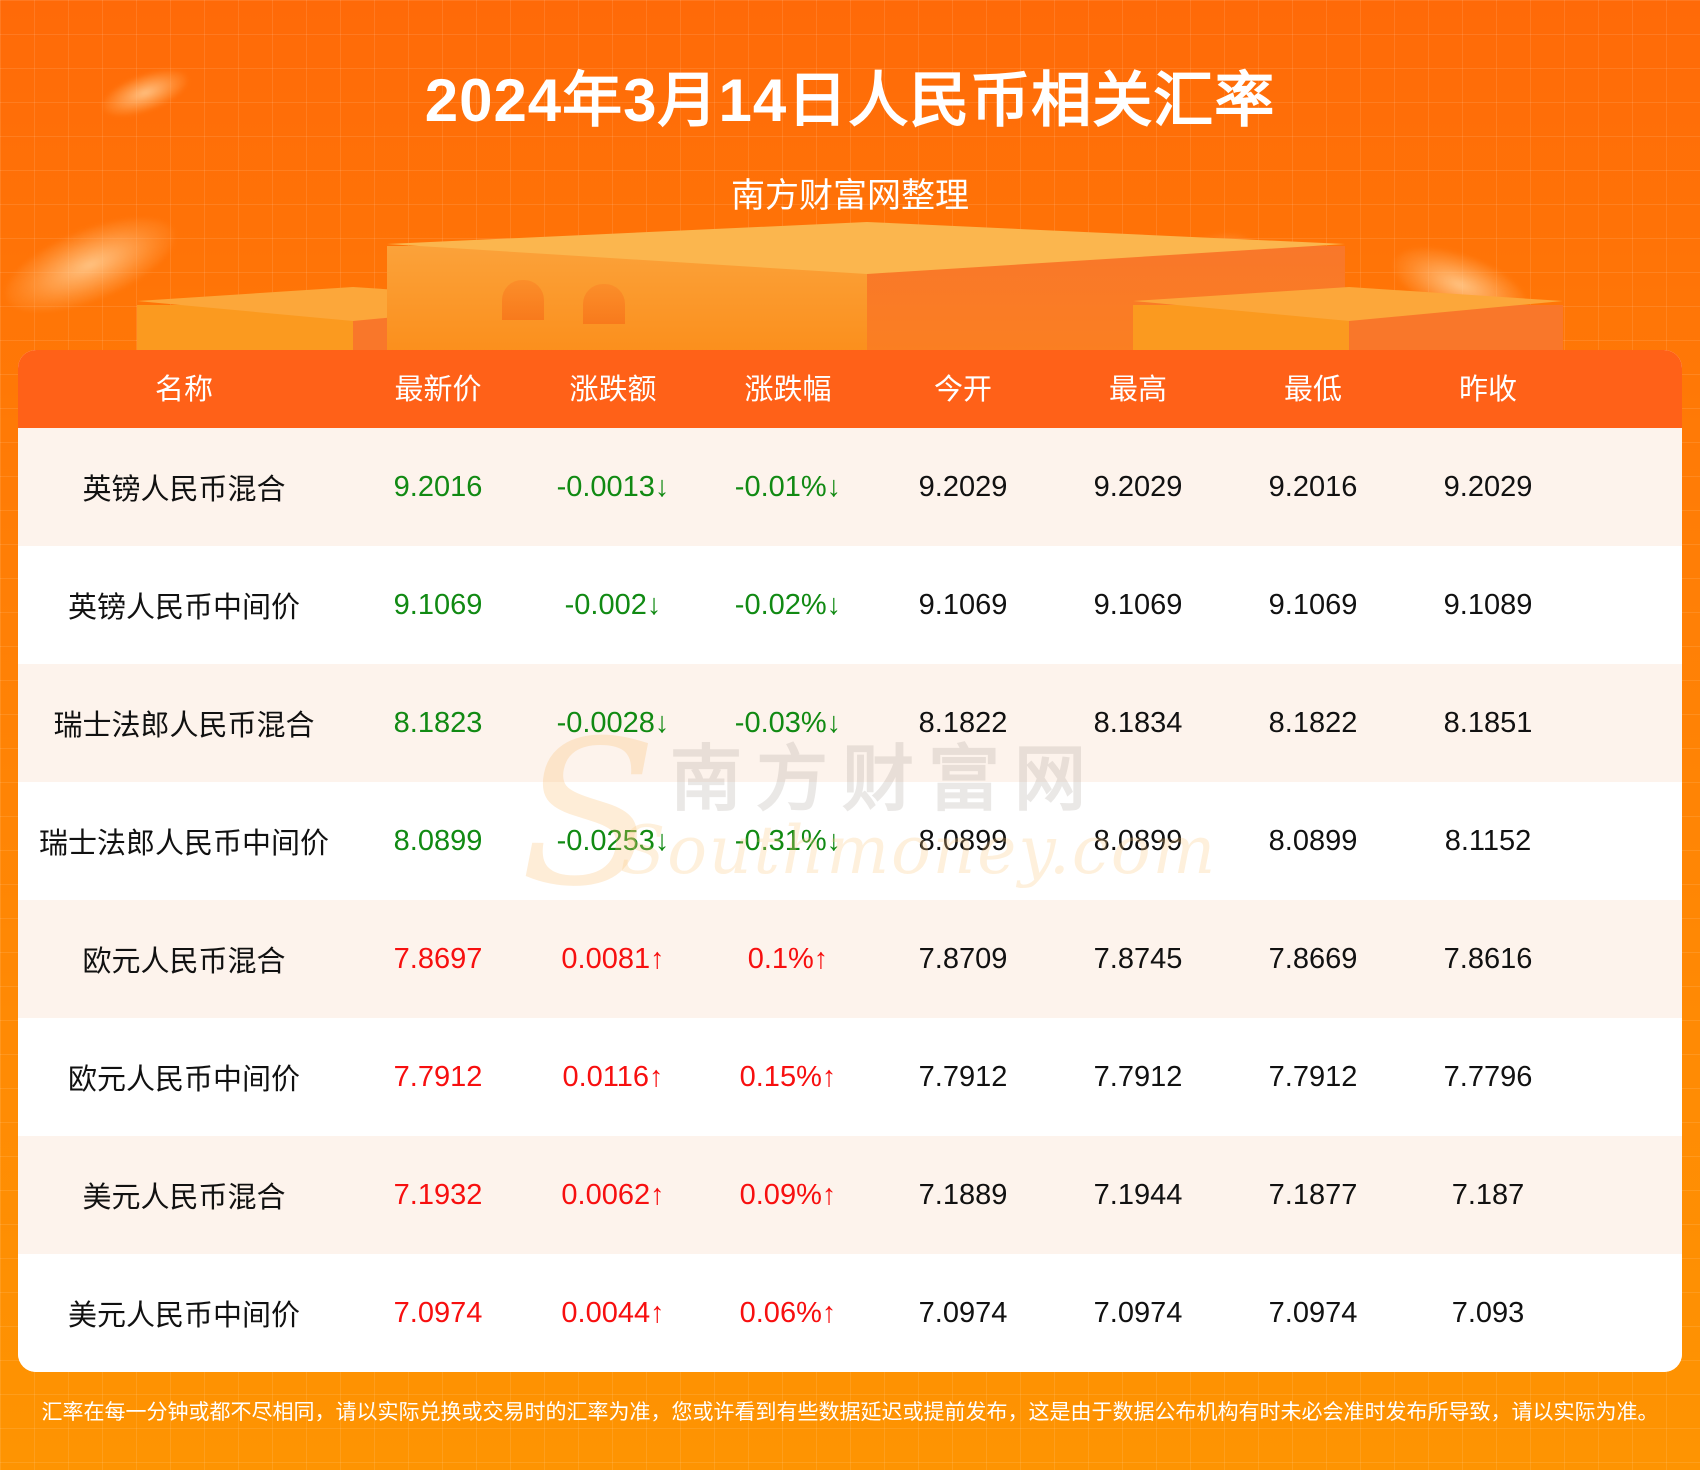 The height and width of the screenshot is (1470, 1700). Describe the element at coordinates (1313, 722) in the screenshot. I see `cell-low: 8.1822` at that location.